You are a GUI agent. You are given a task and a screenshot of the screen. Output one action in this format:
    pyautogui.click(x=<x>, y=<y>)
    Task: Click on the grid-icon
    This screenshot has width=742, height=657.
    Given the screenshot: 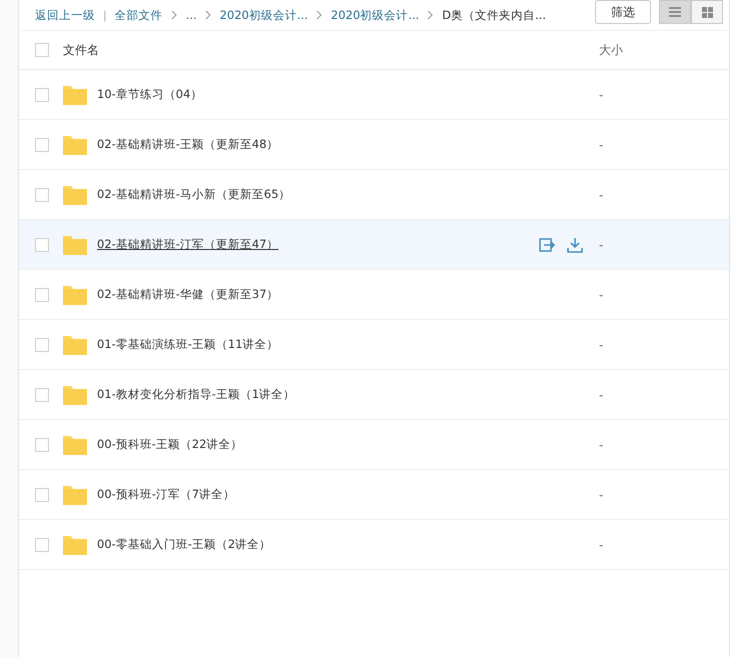 What is the action you would take?
    pyautogui.click(x=707, y=12)
    